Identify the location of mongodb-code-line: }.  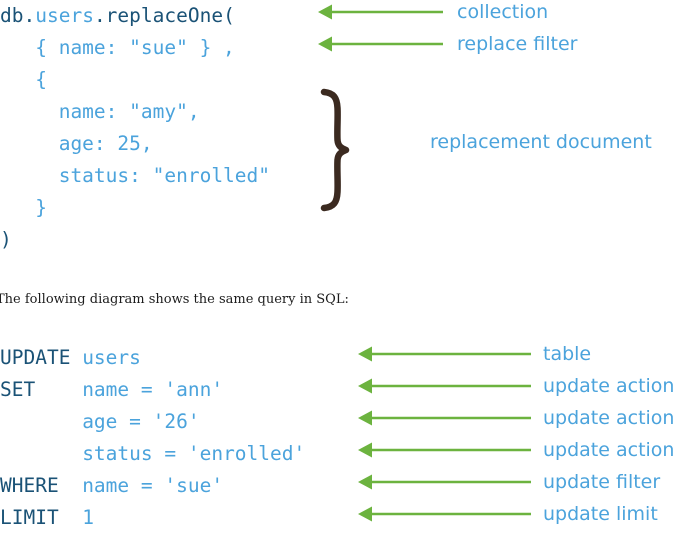
(135, 208).